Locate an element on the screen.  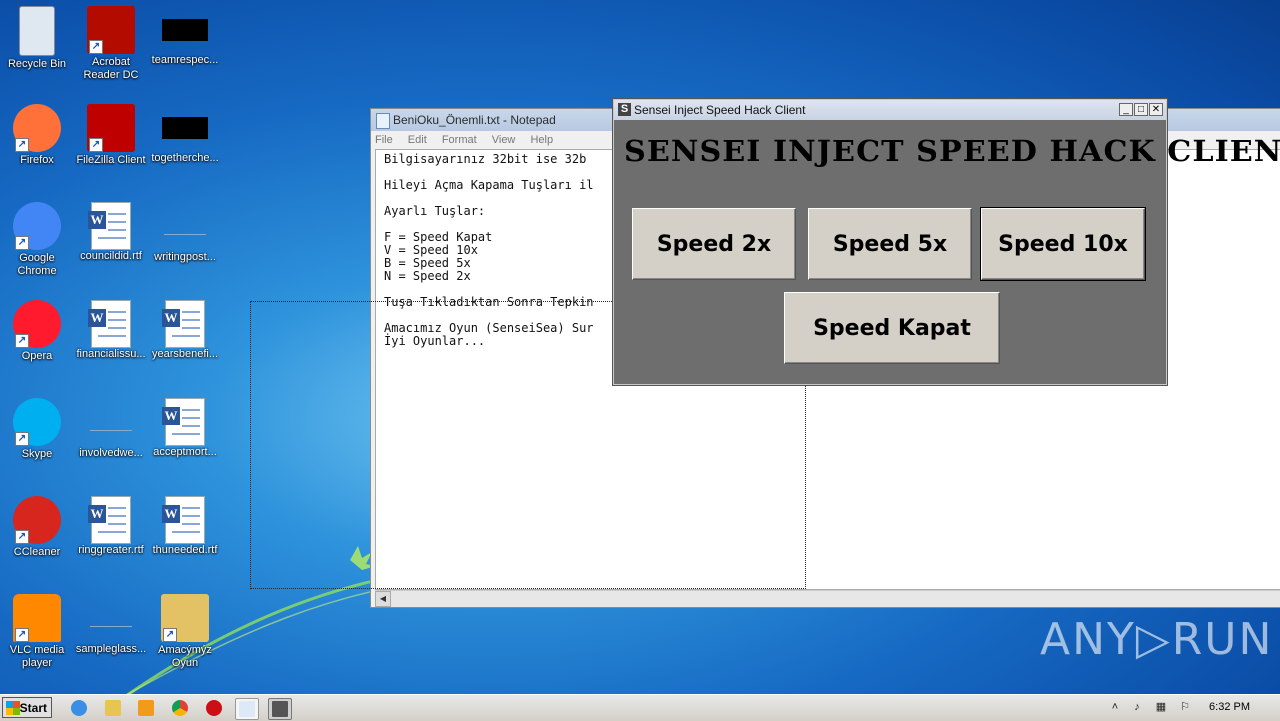
folder-icon: ↗ is located at coordinates (185, 618).